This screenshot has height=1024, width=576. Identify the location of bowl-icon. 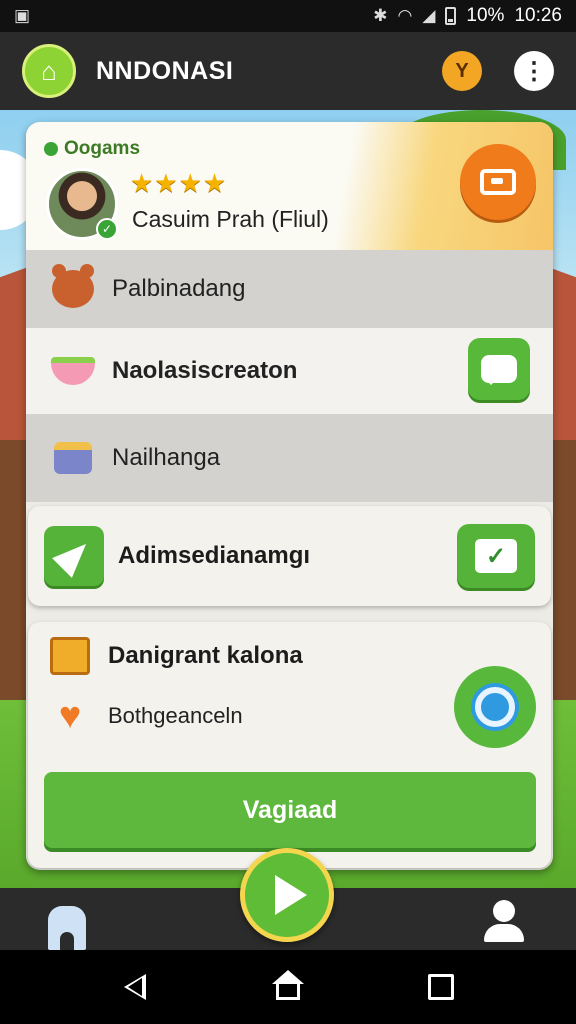
(73, 371).